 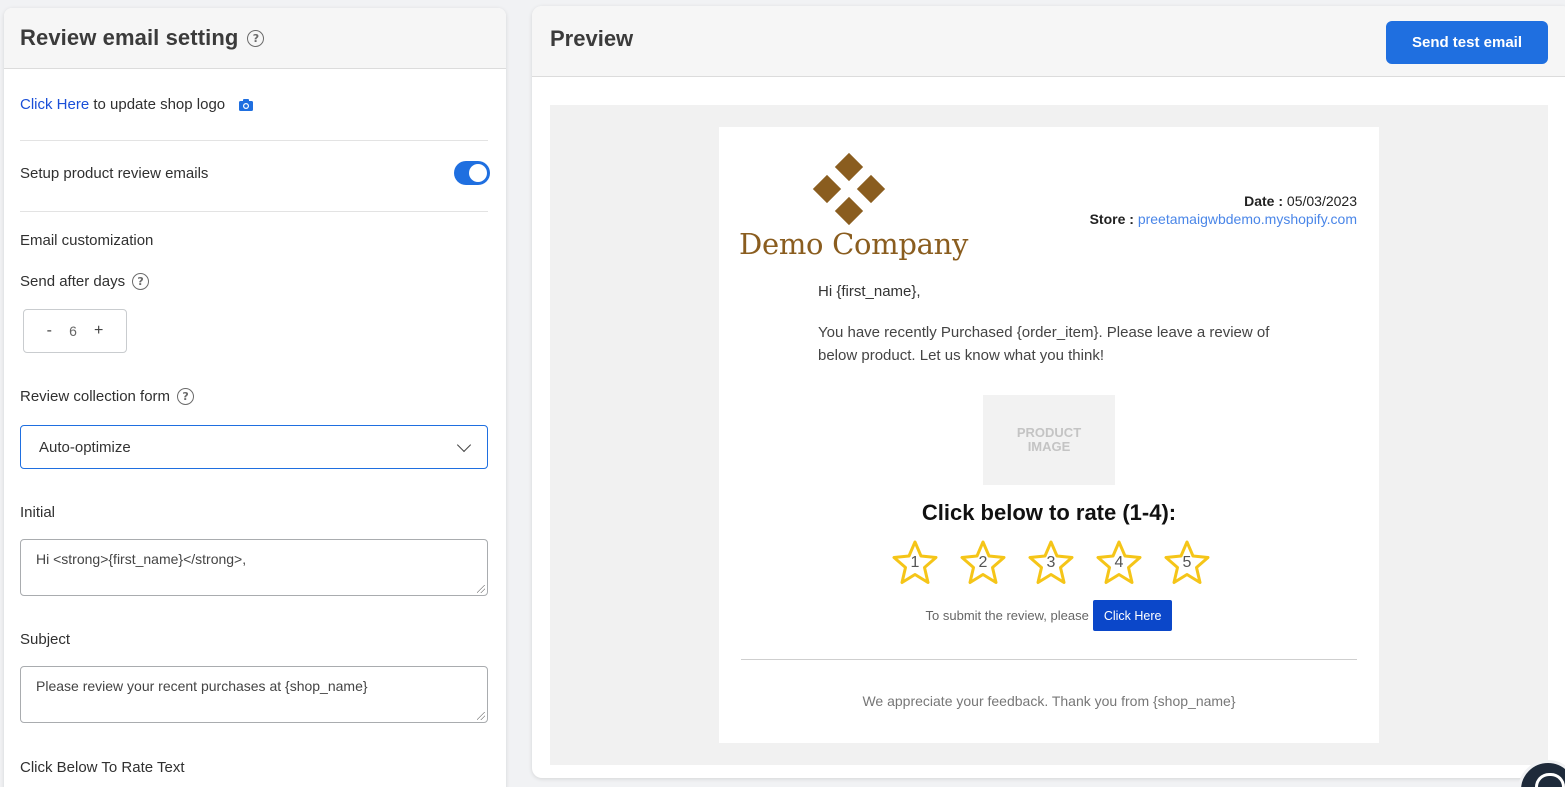 I want to click on initial-heading: Initial, so click(x=37, y=512).